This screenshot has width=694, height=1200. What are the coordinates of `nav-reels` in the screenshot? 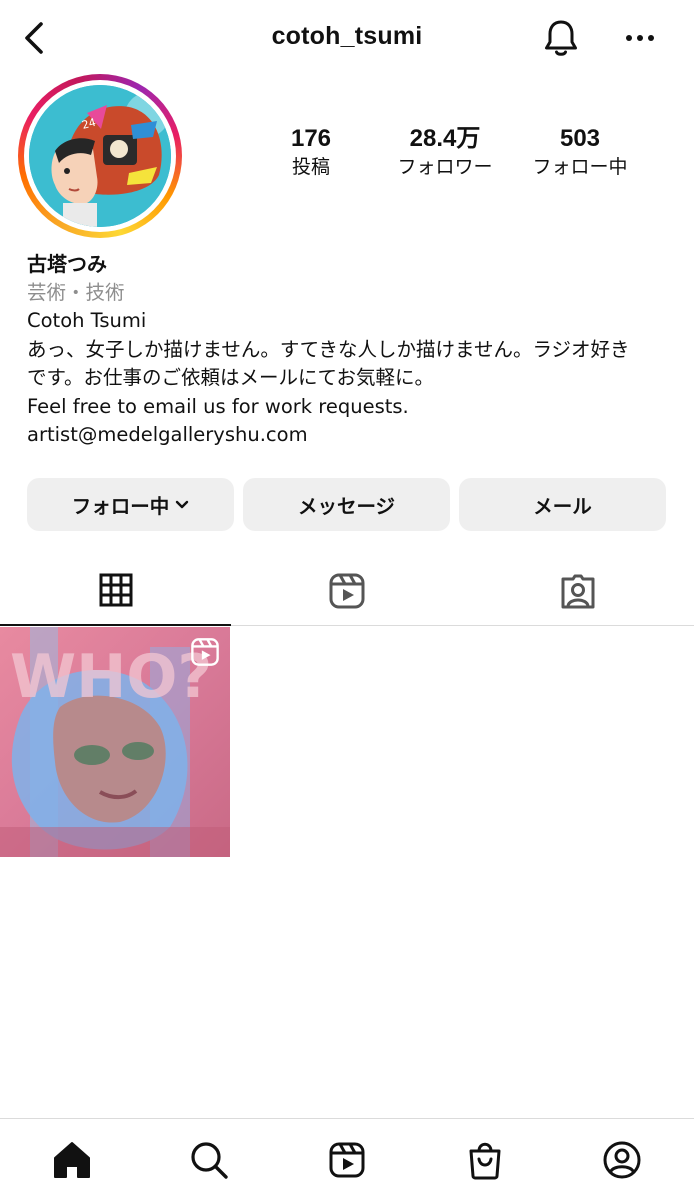 It's located at (347, 1160).